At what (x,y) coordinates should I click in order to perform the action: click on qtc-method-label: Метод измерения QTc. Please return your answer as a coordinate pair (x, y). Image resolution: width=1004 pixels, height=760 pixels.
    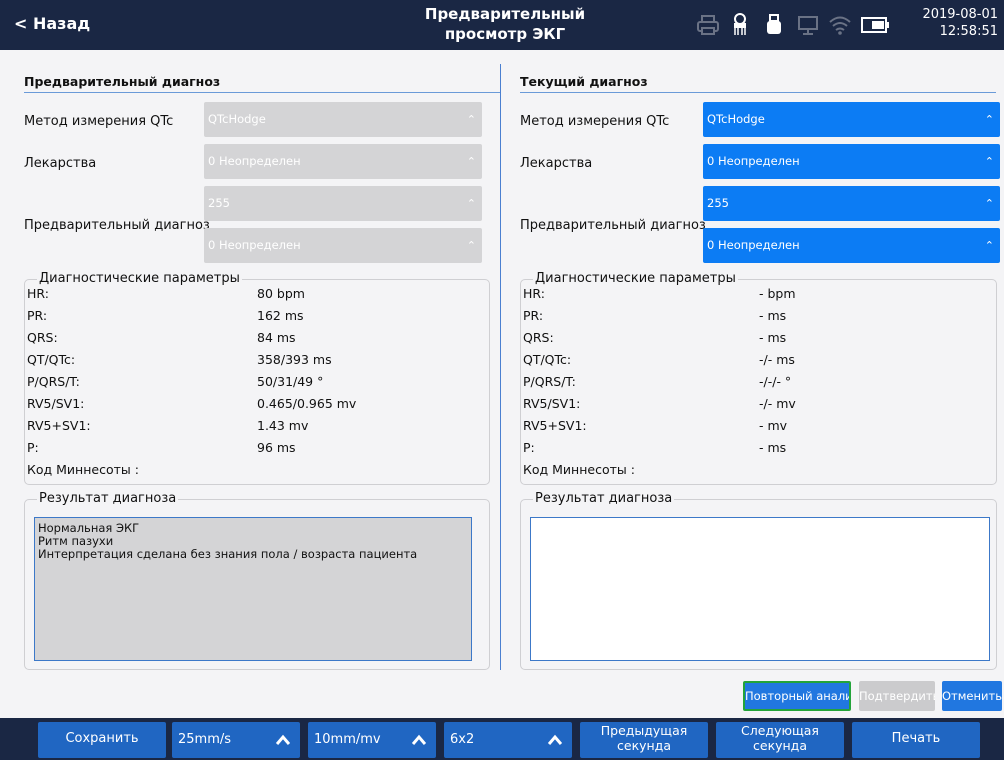
    Looking at the image, I should click on (99, 121).